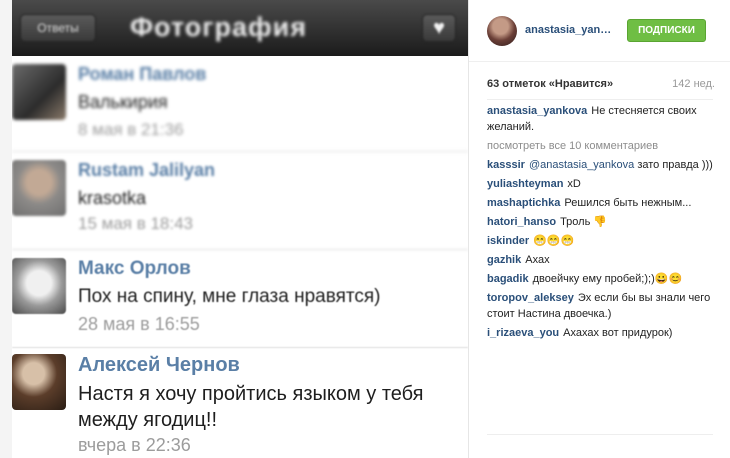  What do you see at coordinates (148, 420) in the screenshot?
I see `comment-text-line2: между ягодиц!!` at bounding box center [148, 420].